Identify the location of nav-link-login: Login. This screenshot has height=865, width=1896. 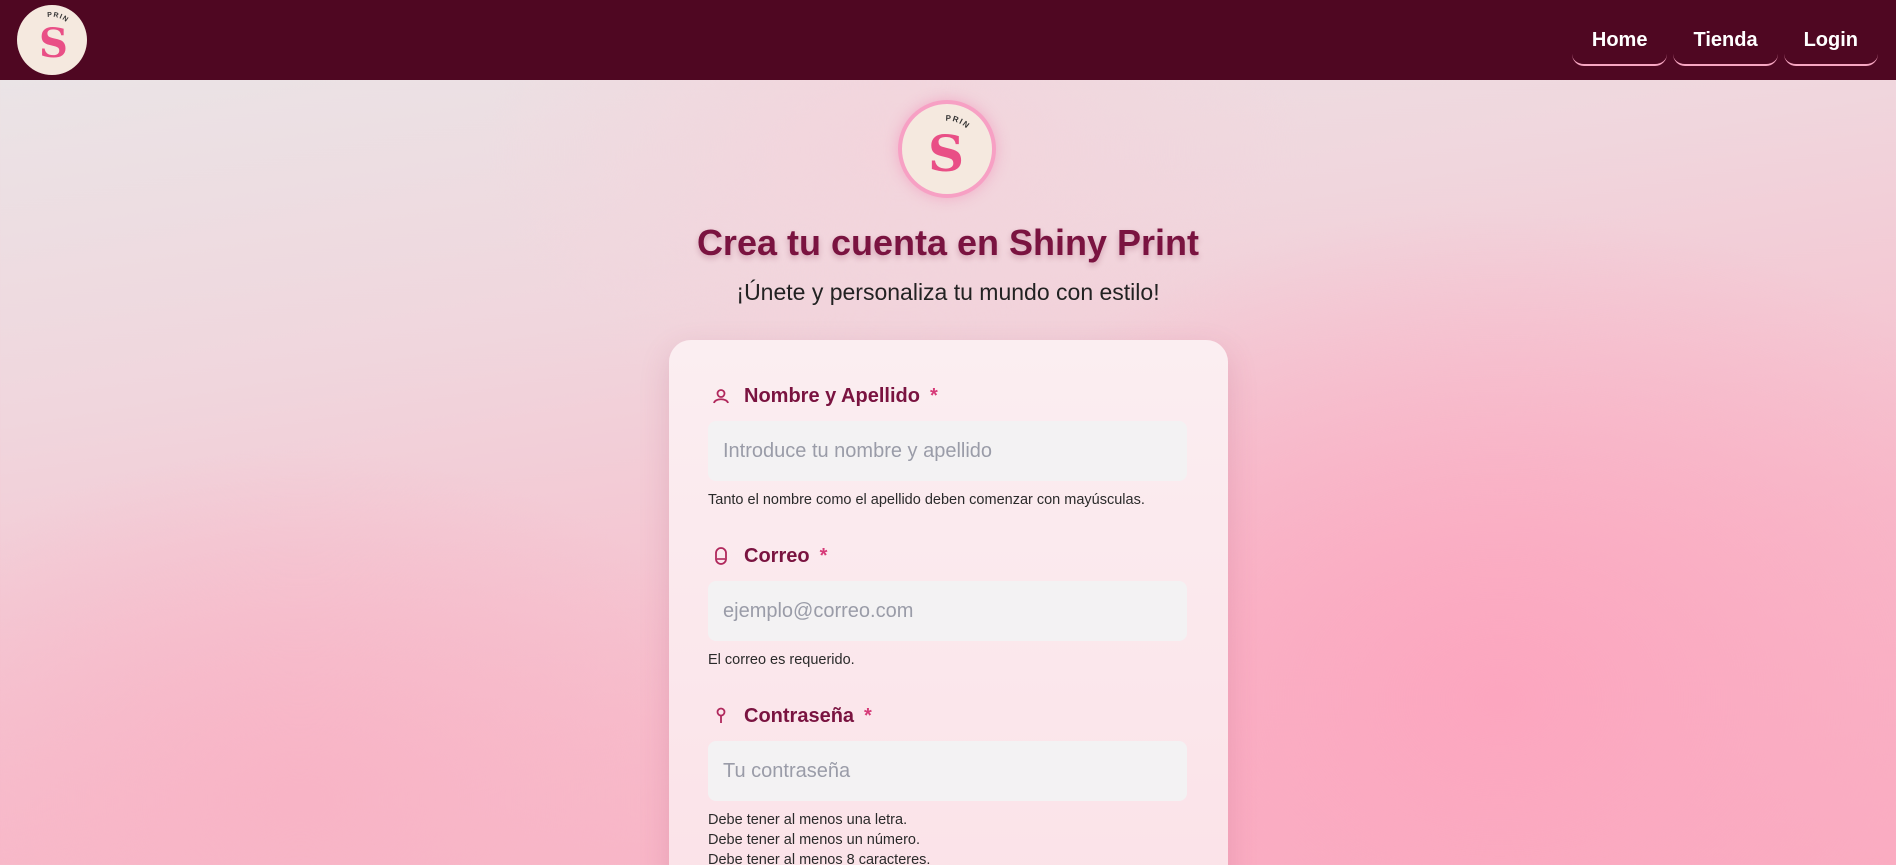
(1830, 40).